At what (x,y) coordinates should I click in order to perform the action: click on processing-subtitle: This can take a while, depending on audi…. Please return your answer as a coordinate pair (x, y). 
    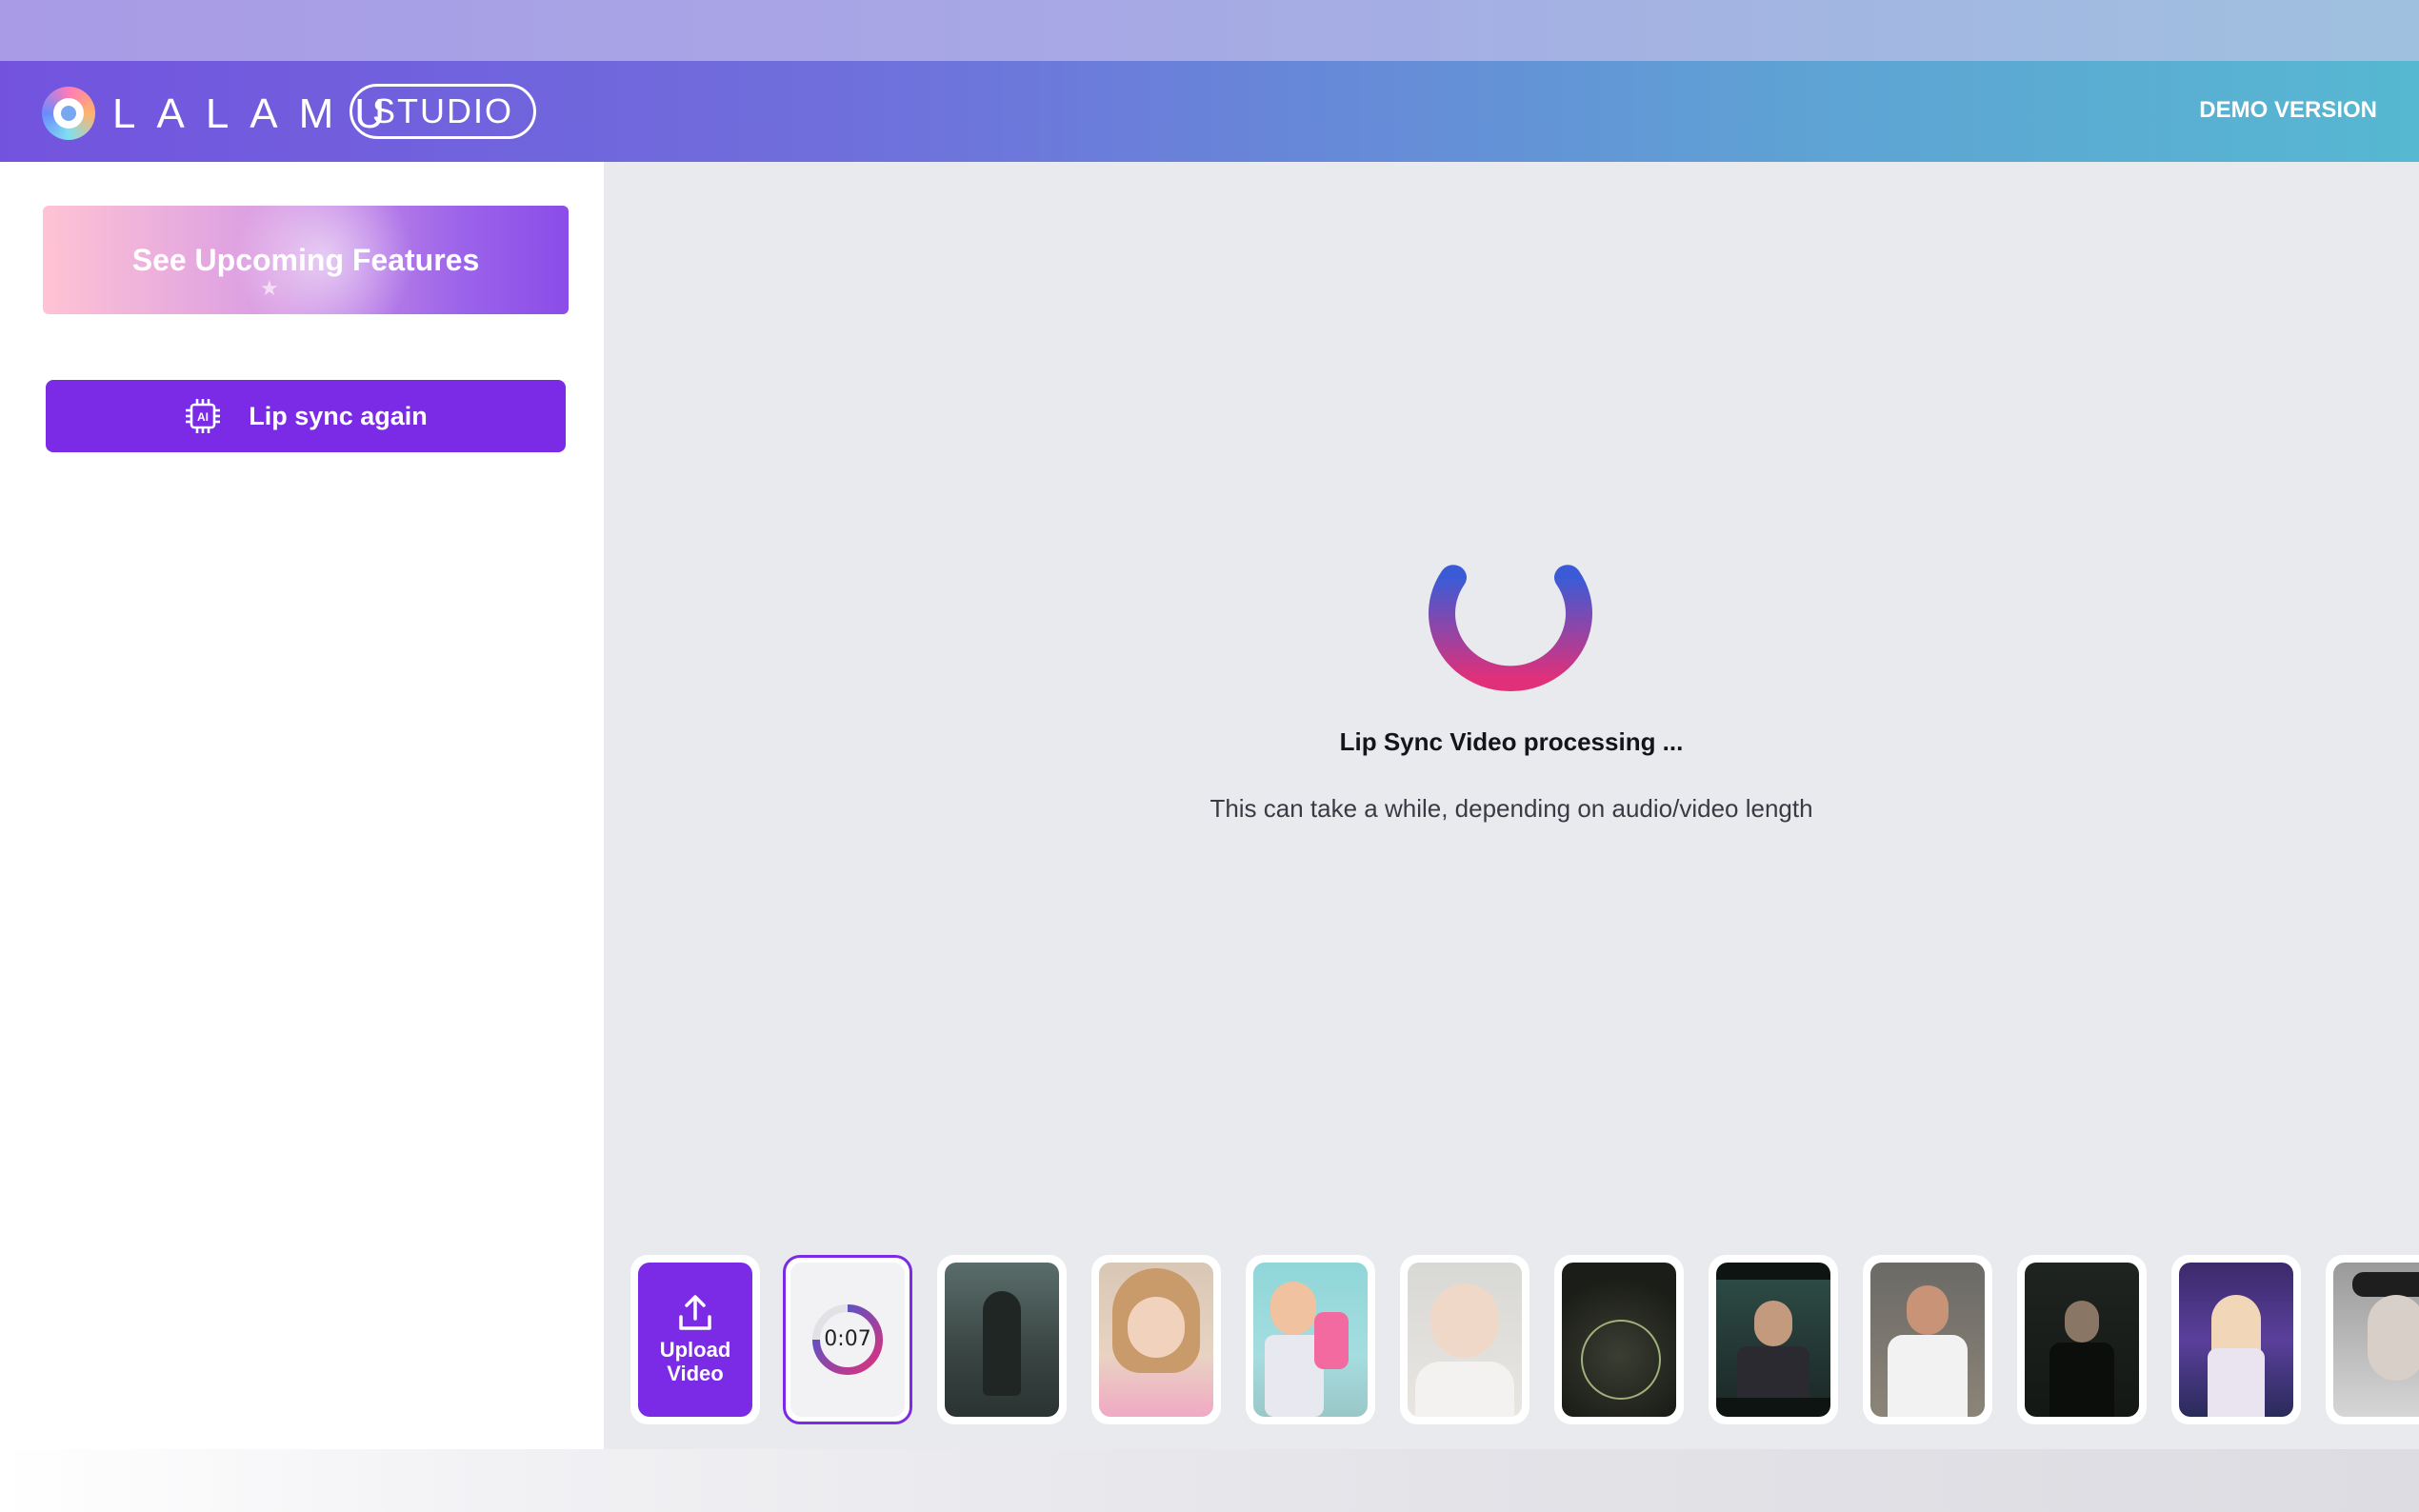
    Looking at the image, I should click on (1511, 808).